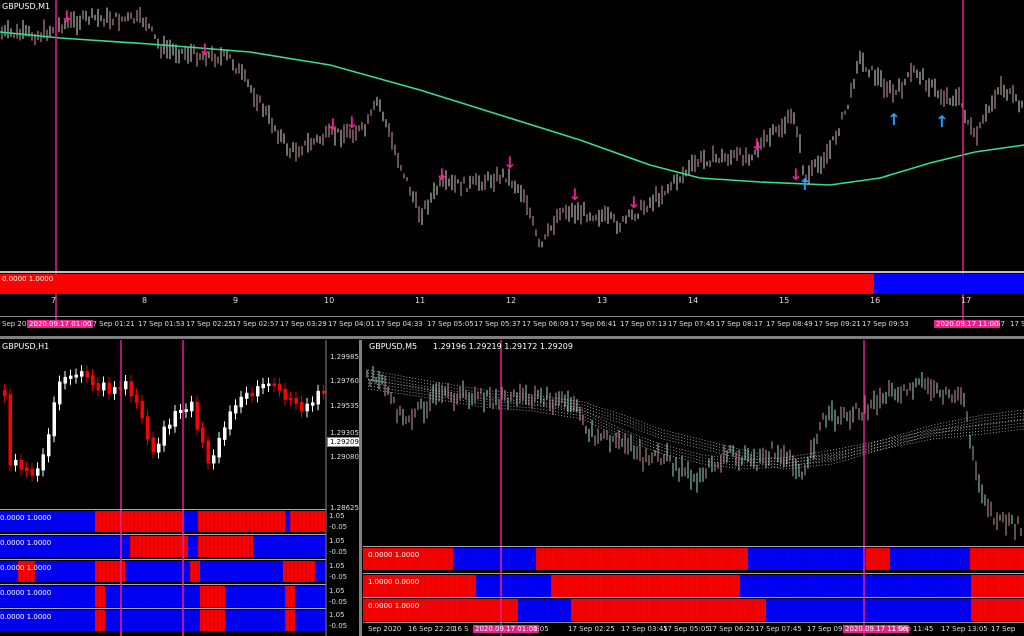 The image size is (1024, 636). I want to click on h1-current-price: 1.29209, so click(344, 442).